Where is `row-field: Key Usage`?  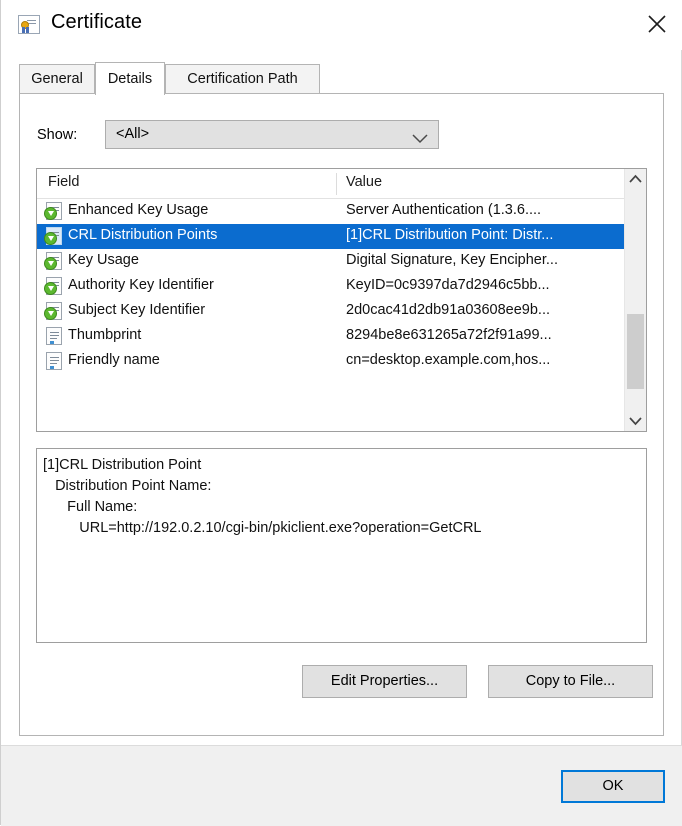
row-field: Key Usage is located at coordinates (103, 260).